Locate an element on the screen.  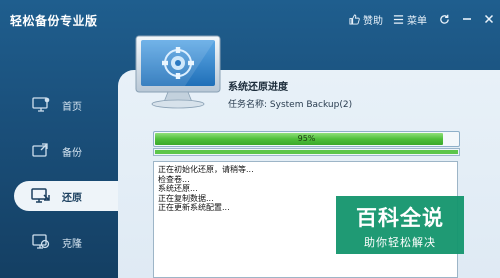
refresh-icon is located at coordinates (444, 19).